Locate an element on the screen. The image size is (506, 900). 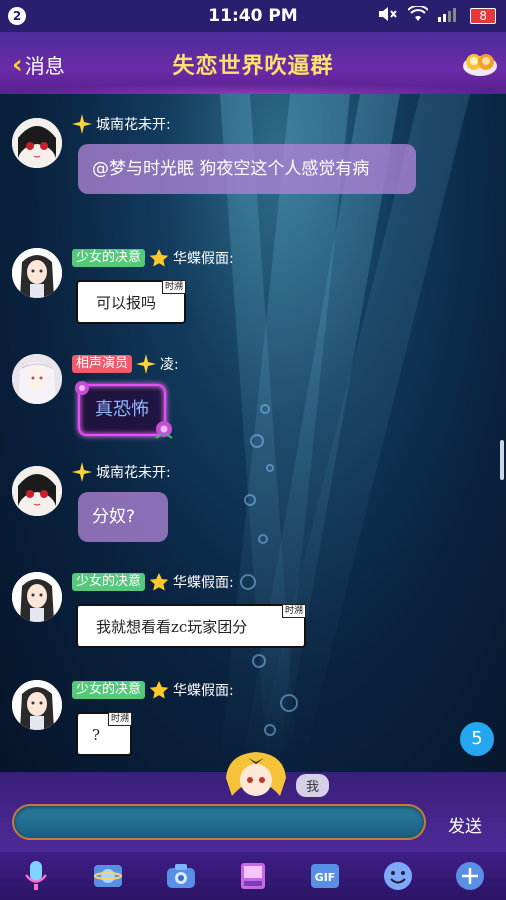
message-bubble: 可以报吗 时溯 is located at coordinates (131, 302).